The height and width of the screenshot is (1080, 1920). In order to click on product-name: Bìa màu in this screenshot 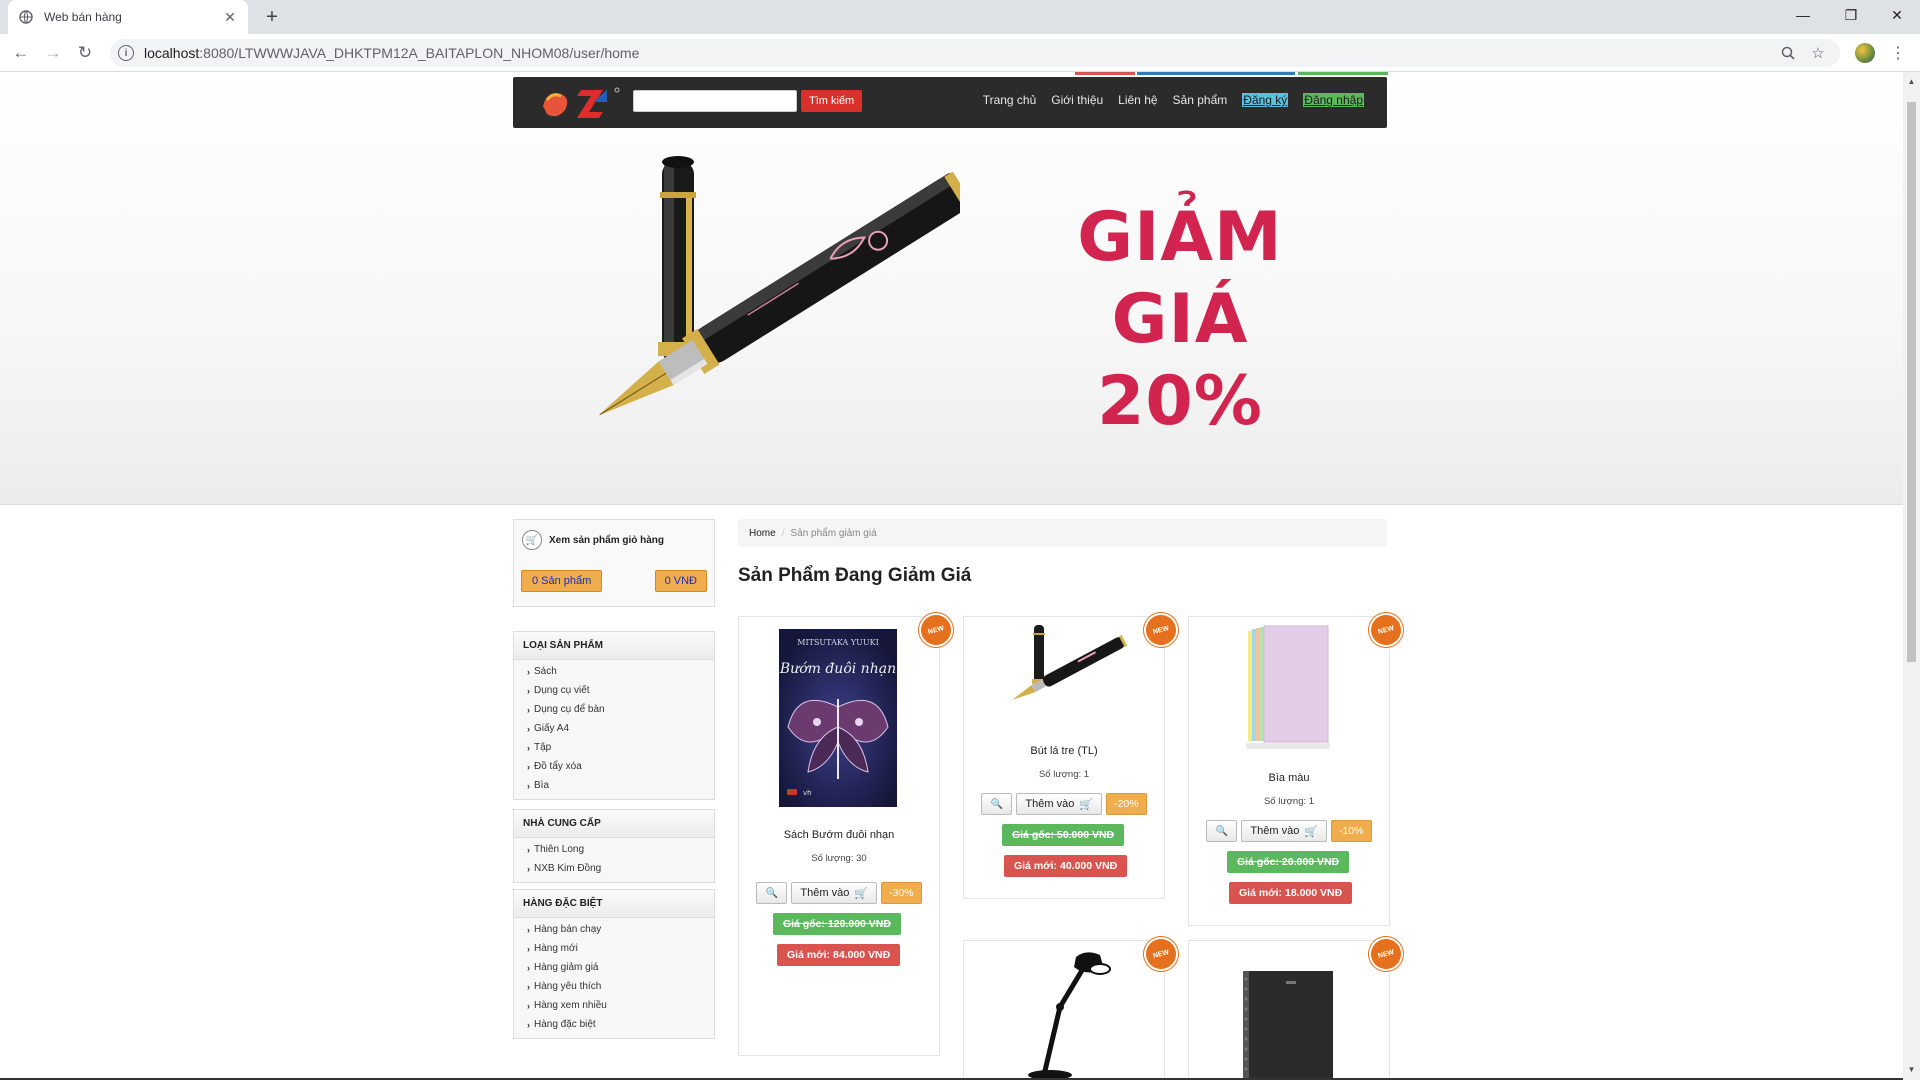, I will do `click(1289, 778)`.